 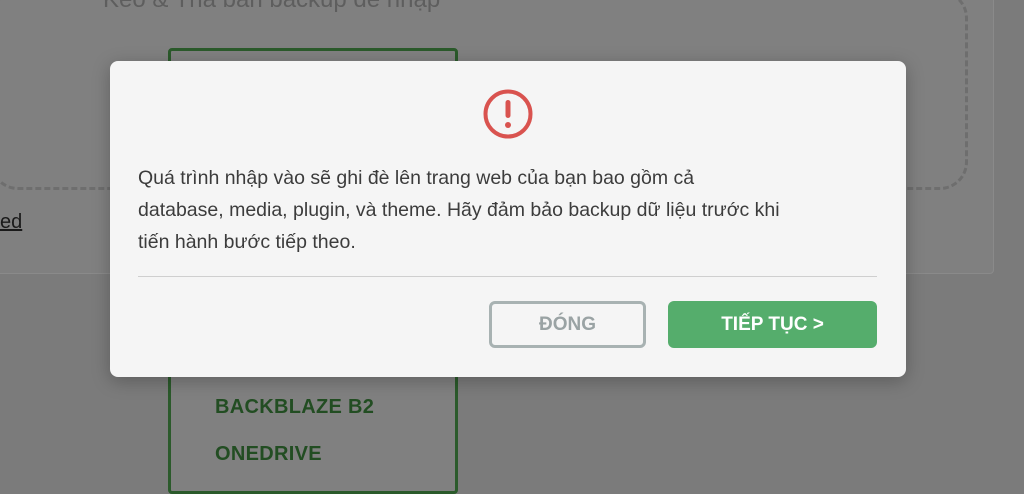 What do you see at coordinates (247, 242) in the screenshot?
I see `warning-message-line: tiến hành bước tiếp theo.` at bounding box center [247, 242].